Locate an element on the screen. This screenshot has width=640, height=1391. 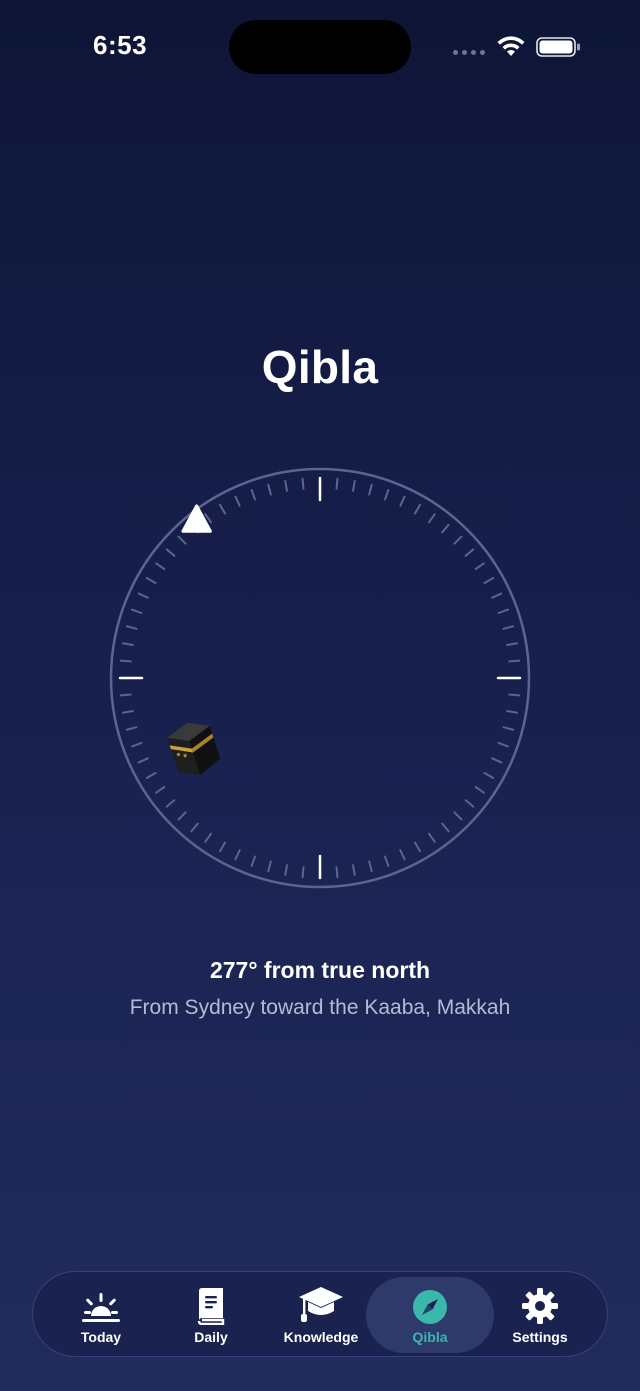
tab-qibla: Qibla is located at coordinates (430, 1315).